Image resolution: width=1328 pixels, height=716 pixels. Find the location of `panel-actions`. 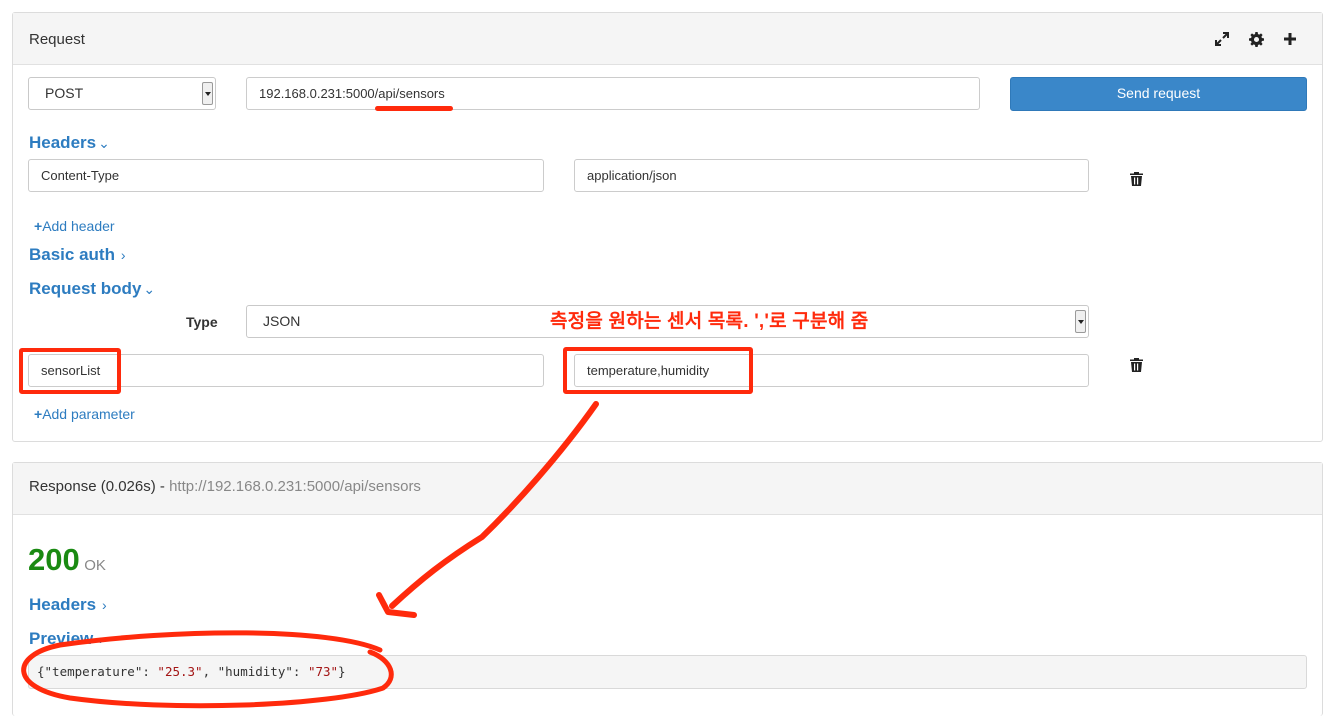

panel-actions is located at coordinates (1256, 39).